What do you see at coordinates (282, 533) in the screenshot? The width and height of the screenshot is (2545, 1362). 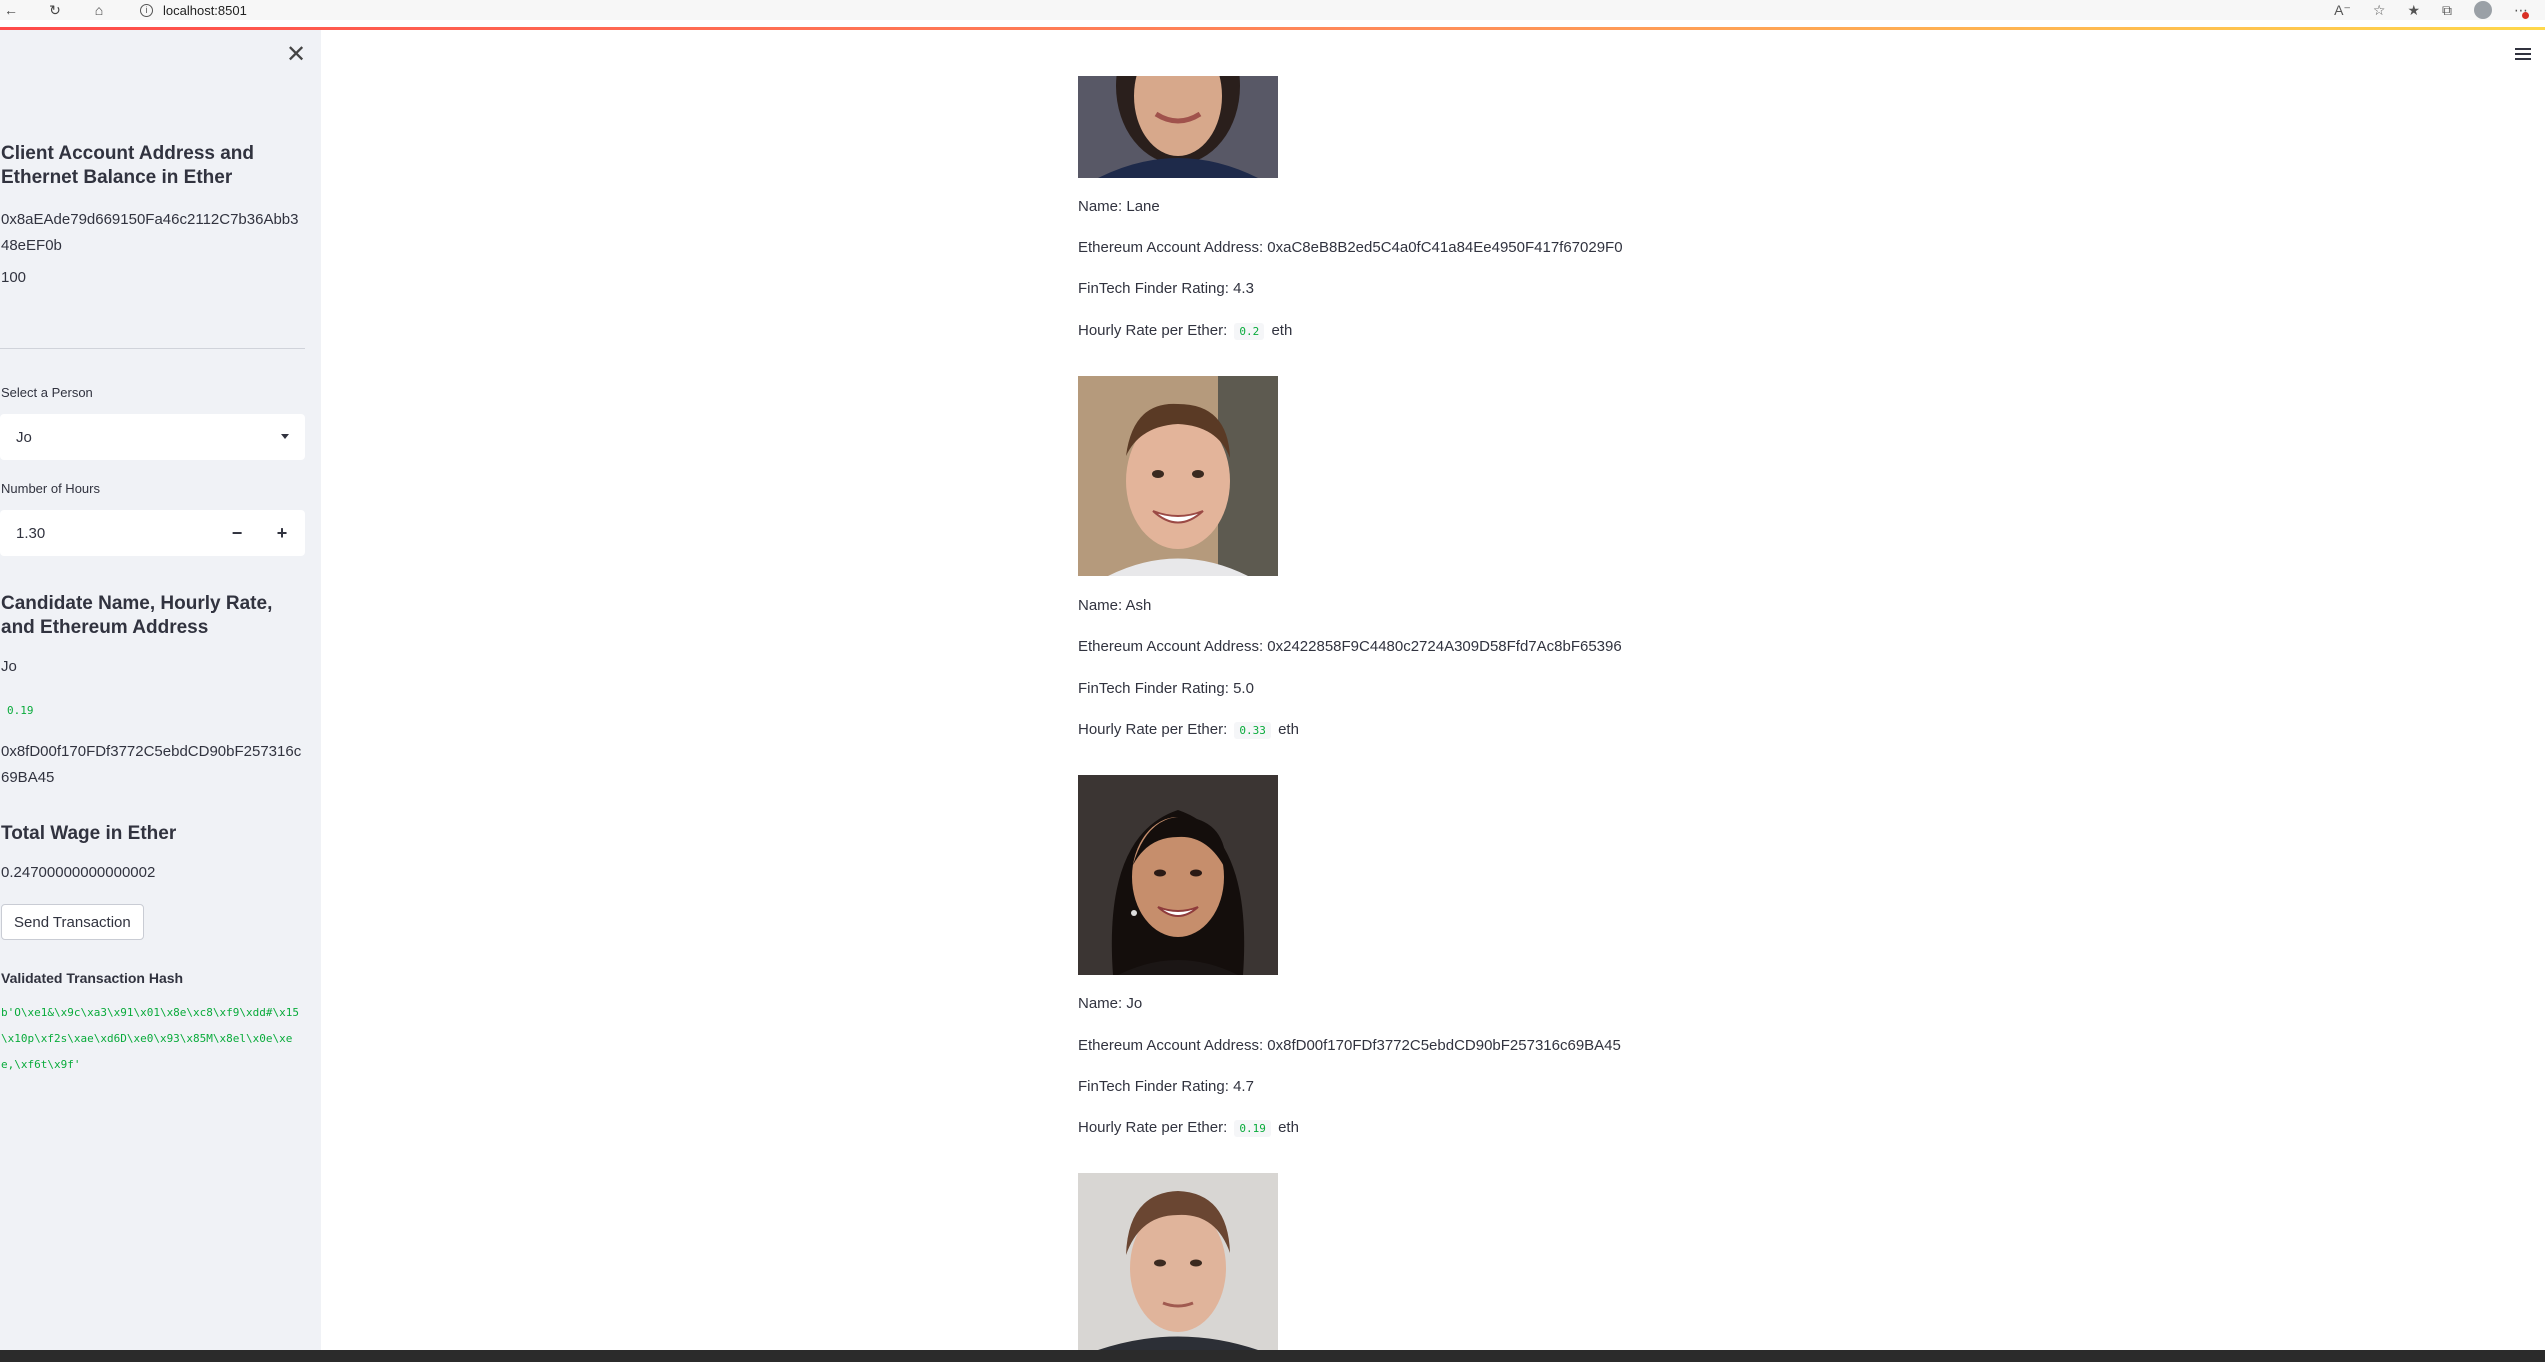 I see `increment-button: +` at bounding box center [282, 533].